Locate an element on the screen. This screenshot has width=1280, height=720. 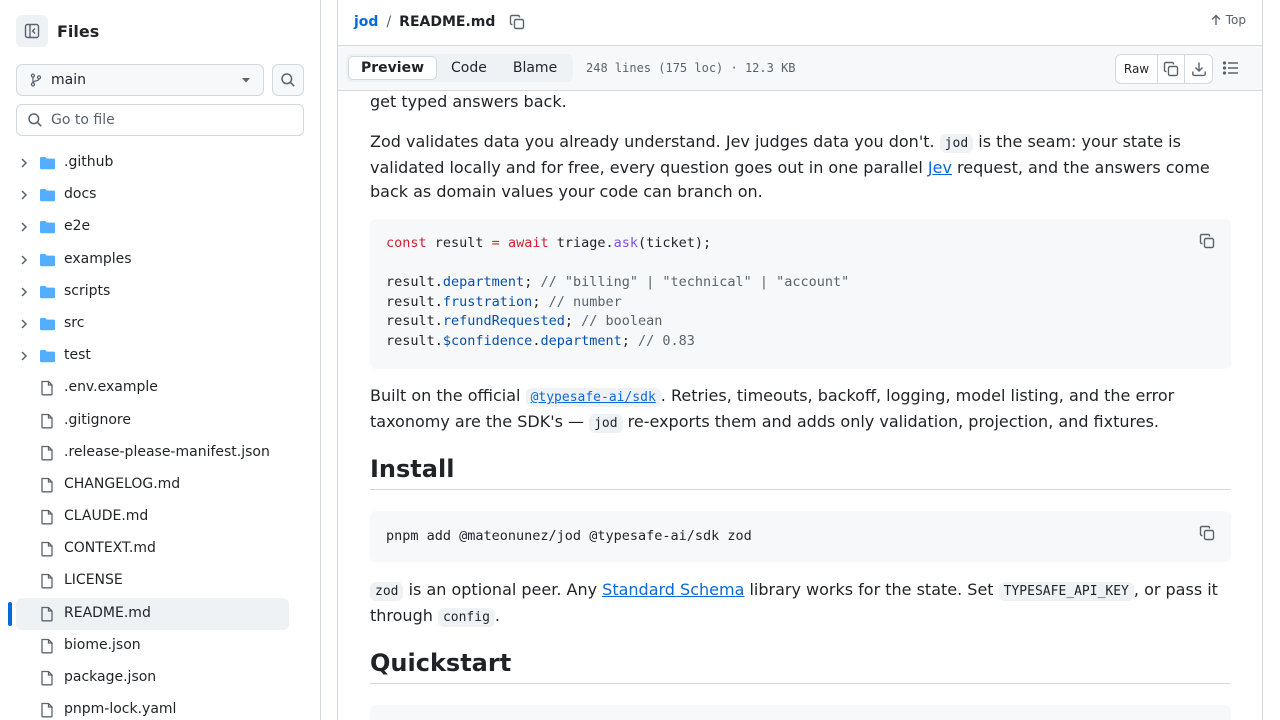
tree-file-item: CLAUDE.md is located at coordinates (160, 517).